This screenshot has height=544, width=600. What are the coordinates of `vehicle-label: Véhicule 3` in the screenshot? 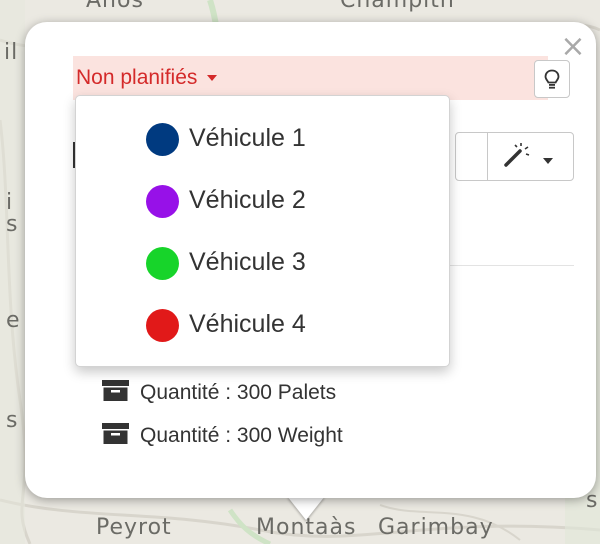 It's located at (247, 262).